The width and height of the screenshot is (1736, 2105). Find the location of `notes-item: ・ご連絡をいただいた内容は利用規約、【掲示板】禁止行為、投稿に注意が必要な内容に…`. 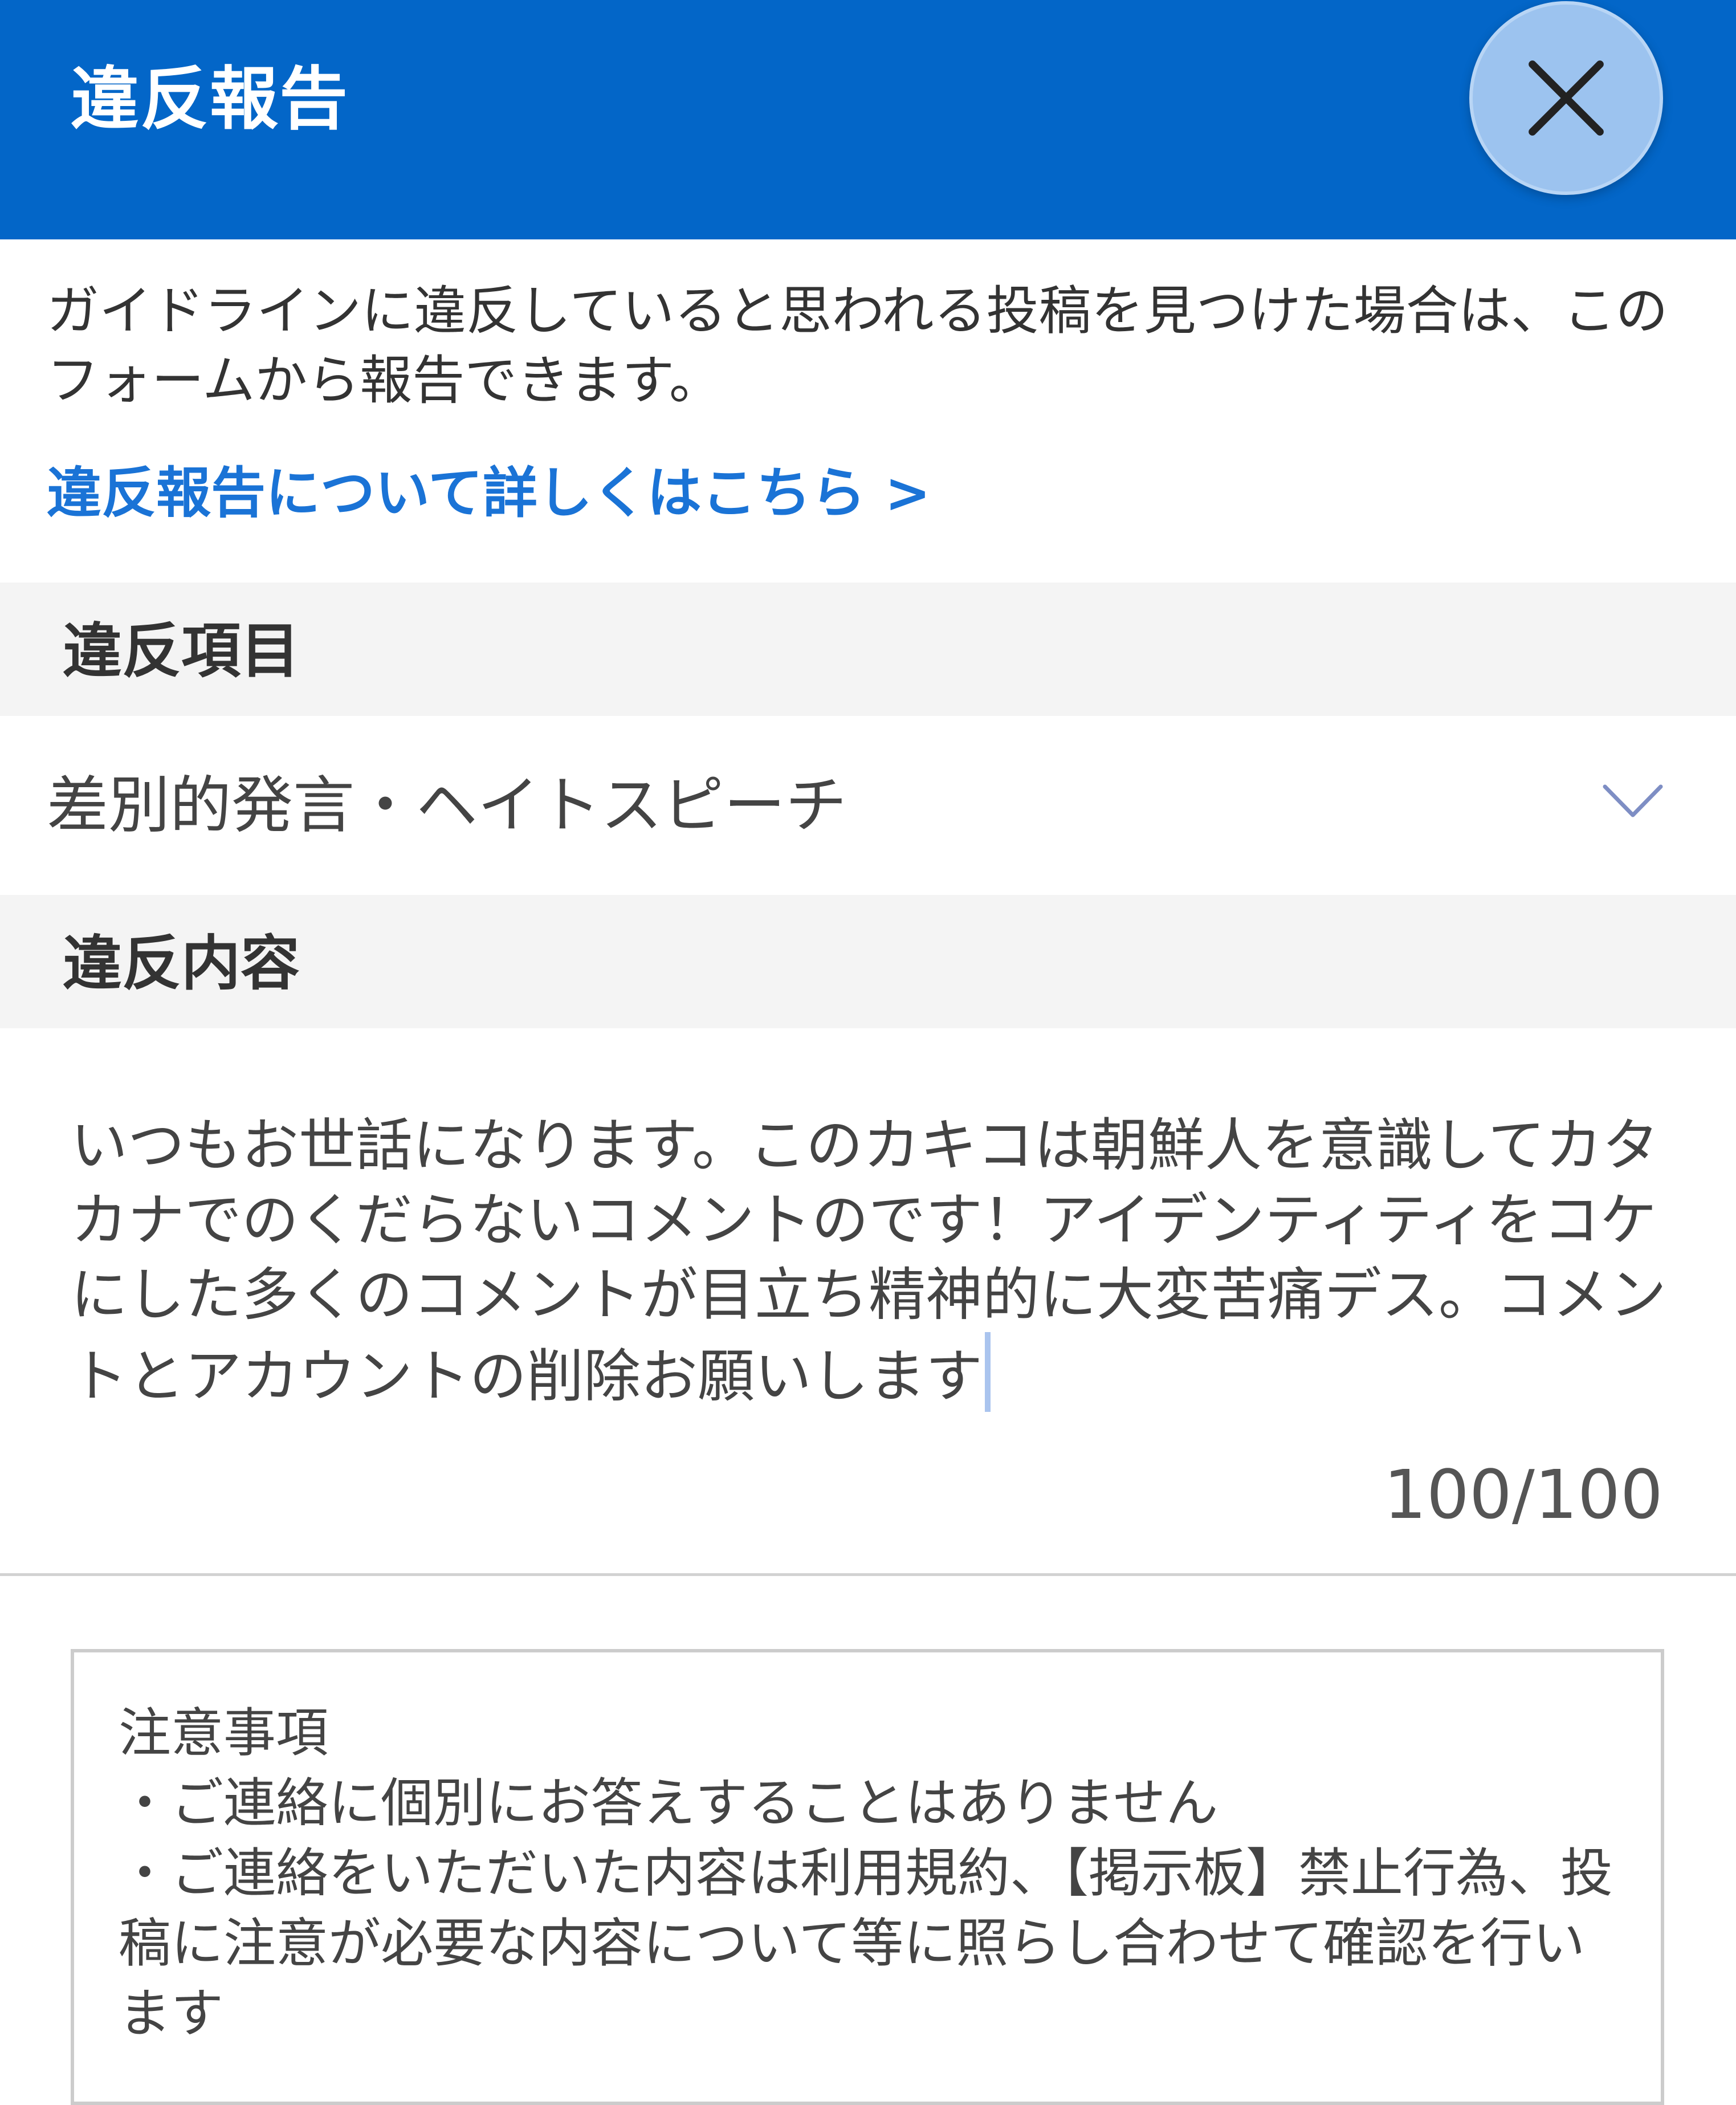

notes-item: ・ご連絡をいただいた内容は利用規約、【掲示板】禁止行為、投稿に注意が必要な内容に… is located at coordinates (866, 1943).